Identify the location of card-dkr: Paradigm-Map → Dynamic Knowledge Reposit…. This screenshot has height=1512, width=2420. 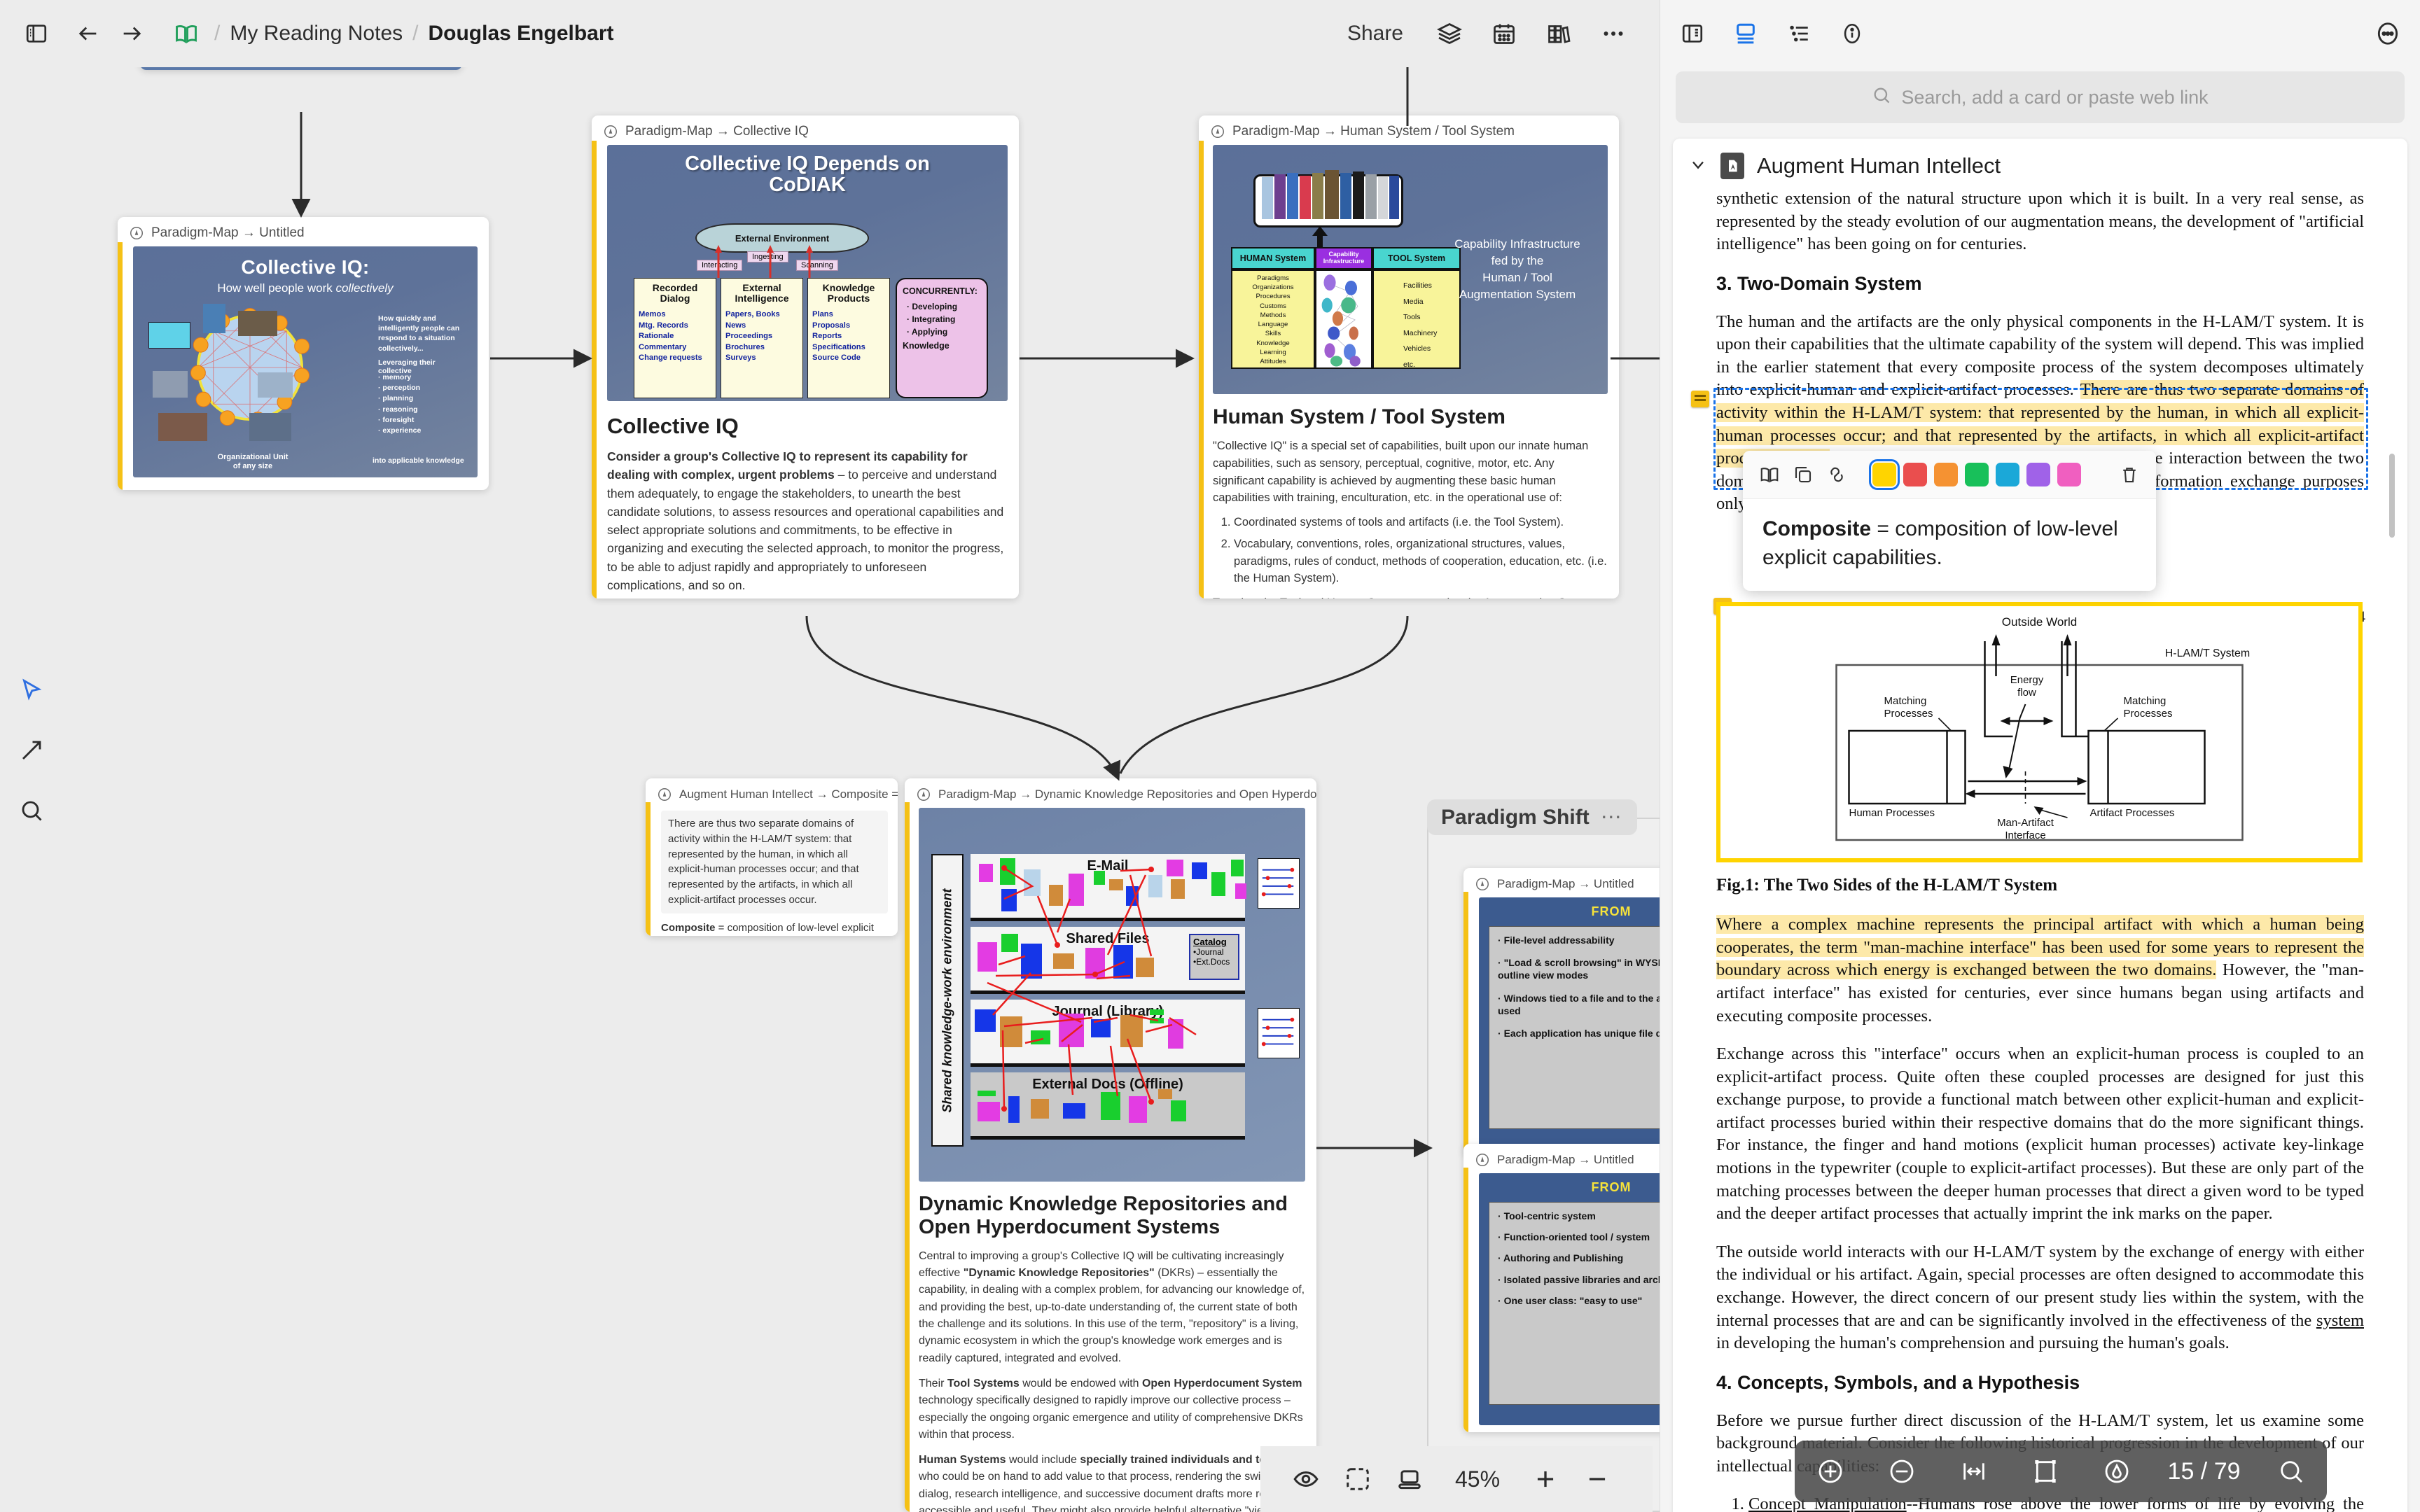
(1110, 1145).